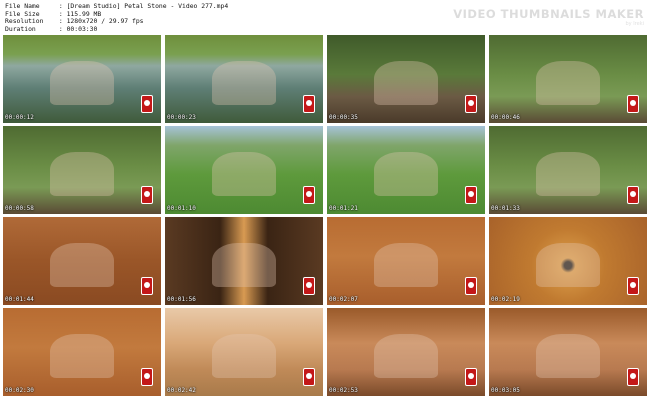  I want to click on thumbnail-timestamp: 00:00:12, so click(19, 117).